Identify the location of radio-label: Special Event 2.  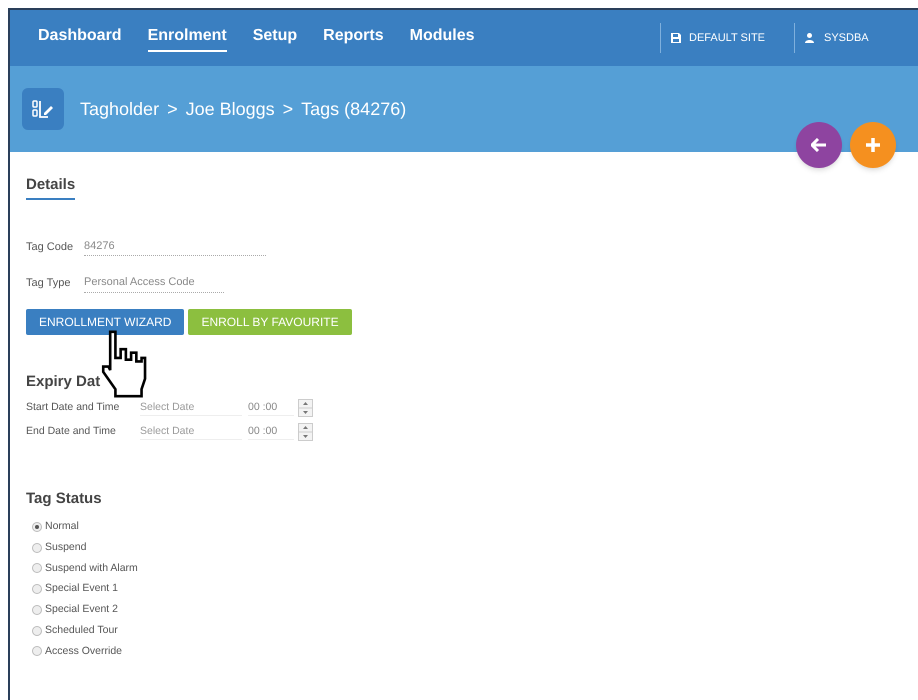
(81, 609).